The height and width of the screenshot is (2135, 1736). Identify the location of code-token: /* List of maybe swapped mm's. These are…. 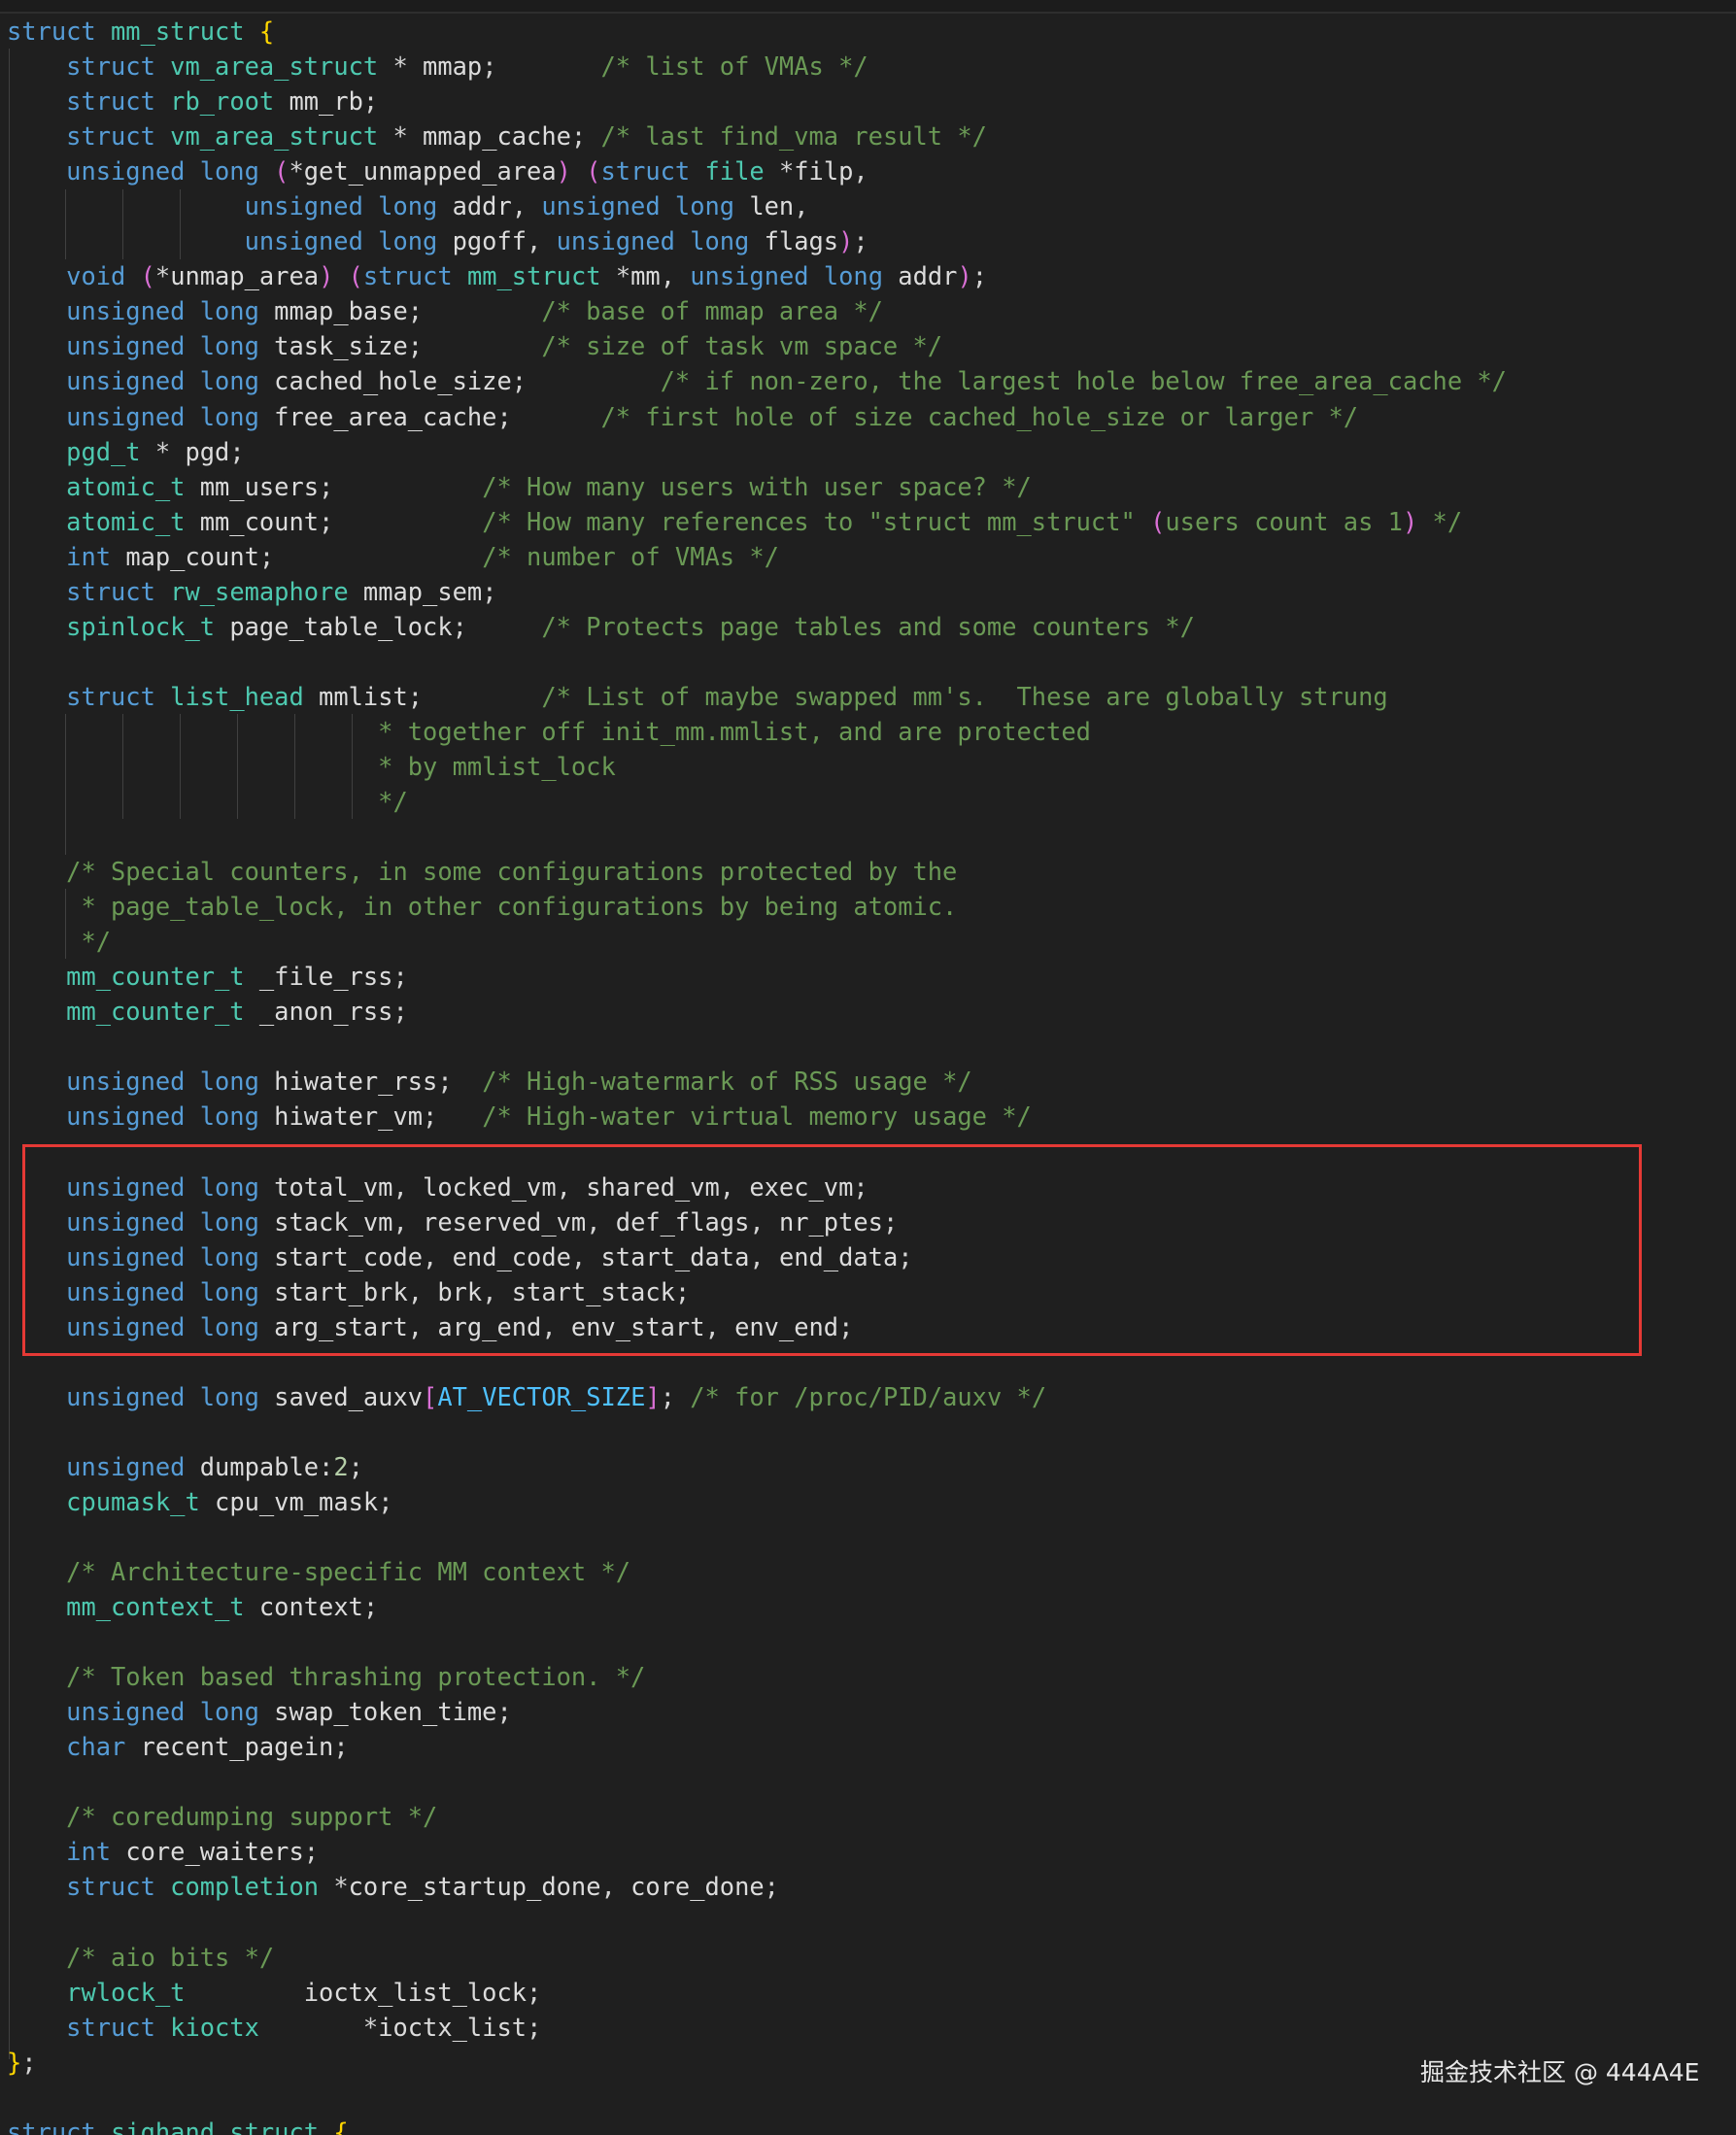
(964, 696).